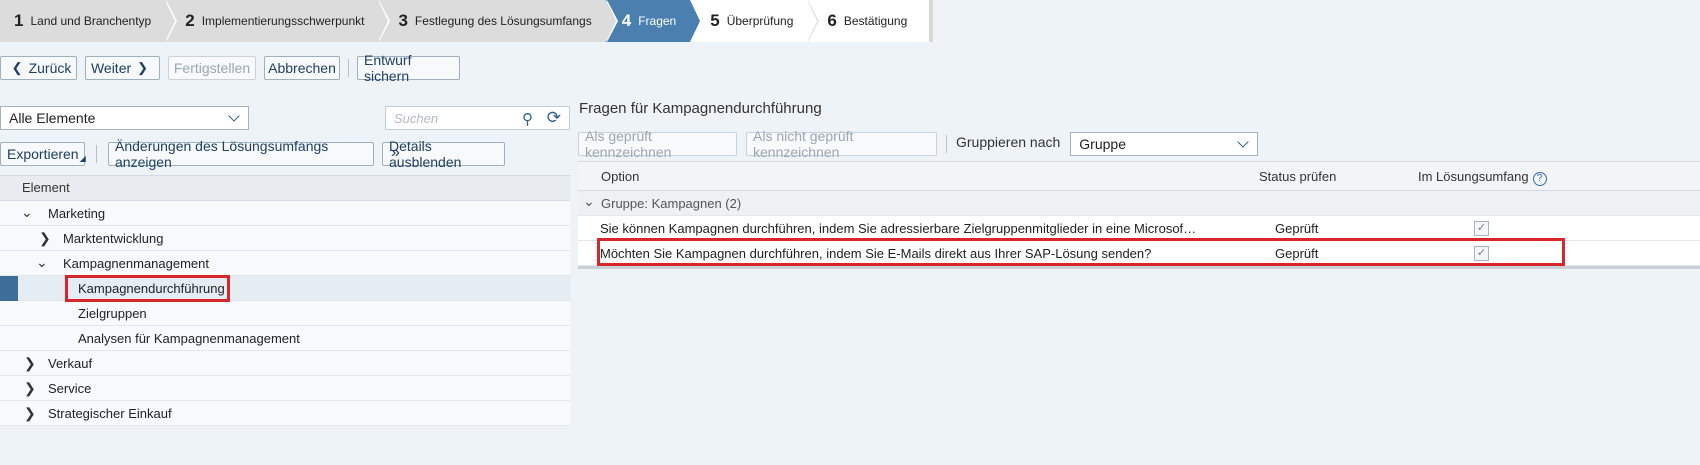 The width and height of the screenshot is (1700, 465). Describe the element at coordinates (302, 68) in the screenshot. I see `cancel-button: Abbrechen` at that location.